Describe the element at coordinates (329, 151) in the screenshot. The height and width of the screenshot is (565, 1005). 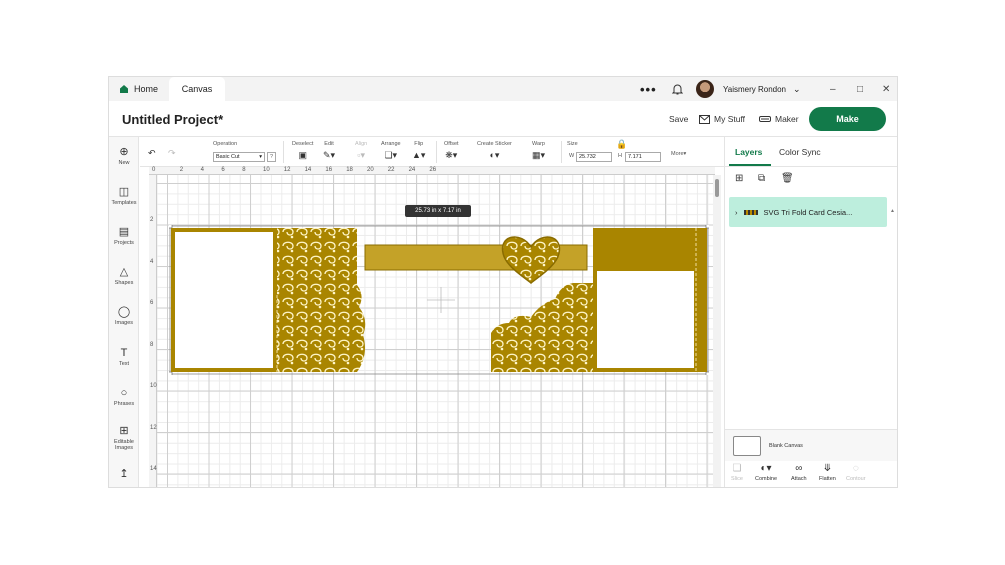
I see `edit-button: Edit ✎▾` at that location.